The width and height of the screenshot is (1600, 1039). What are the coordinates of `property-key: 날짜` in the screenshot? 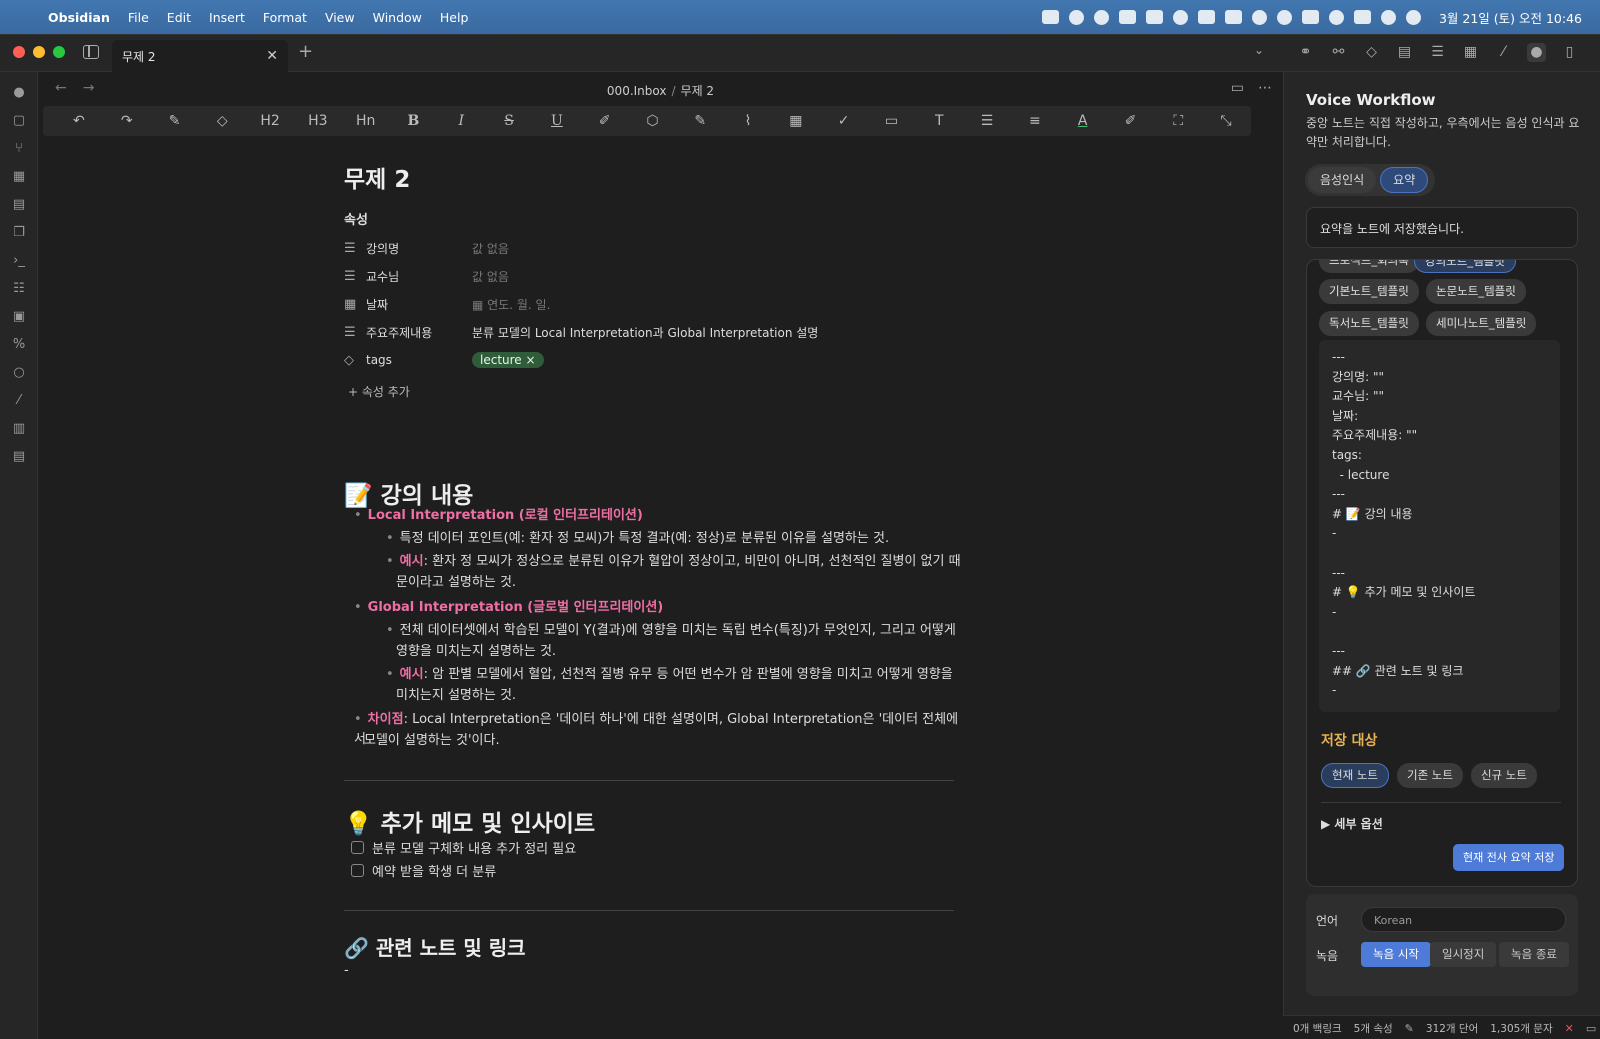 It's located at (419, 304).